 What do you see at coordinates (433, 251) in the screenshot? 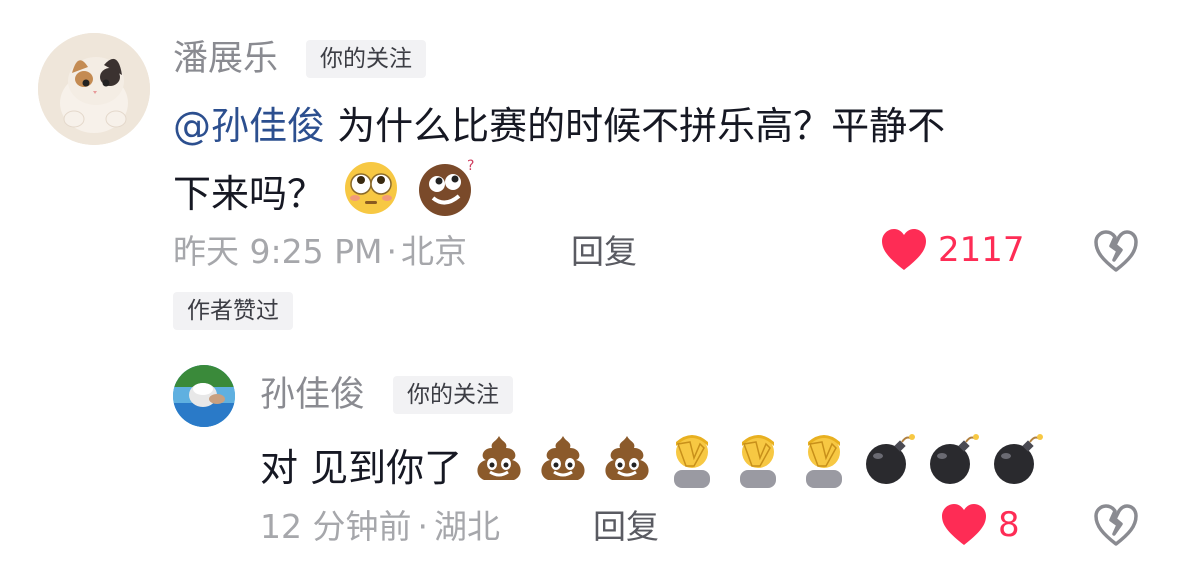
I see `comment-location: 北京` at bounding box center [433, 251].